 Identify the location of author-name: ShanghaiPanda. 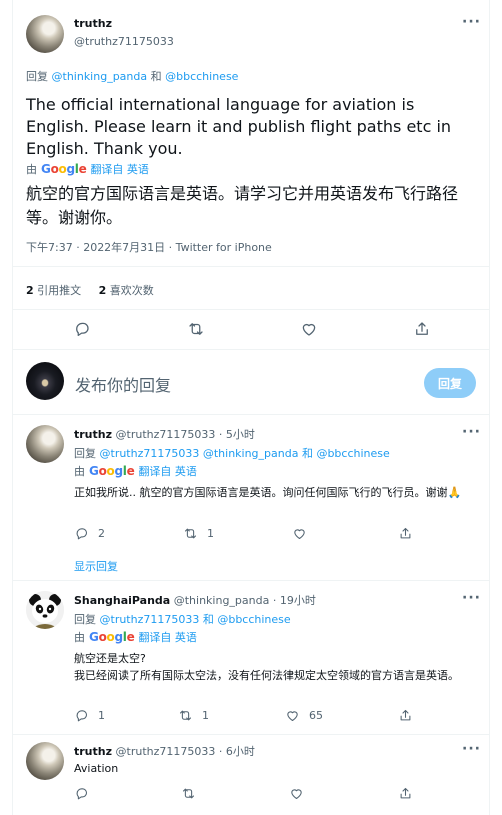
(122, 600).